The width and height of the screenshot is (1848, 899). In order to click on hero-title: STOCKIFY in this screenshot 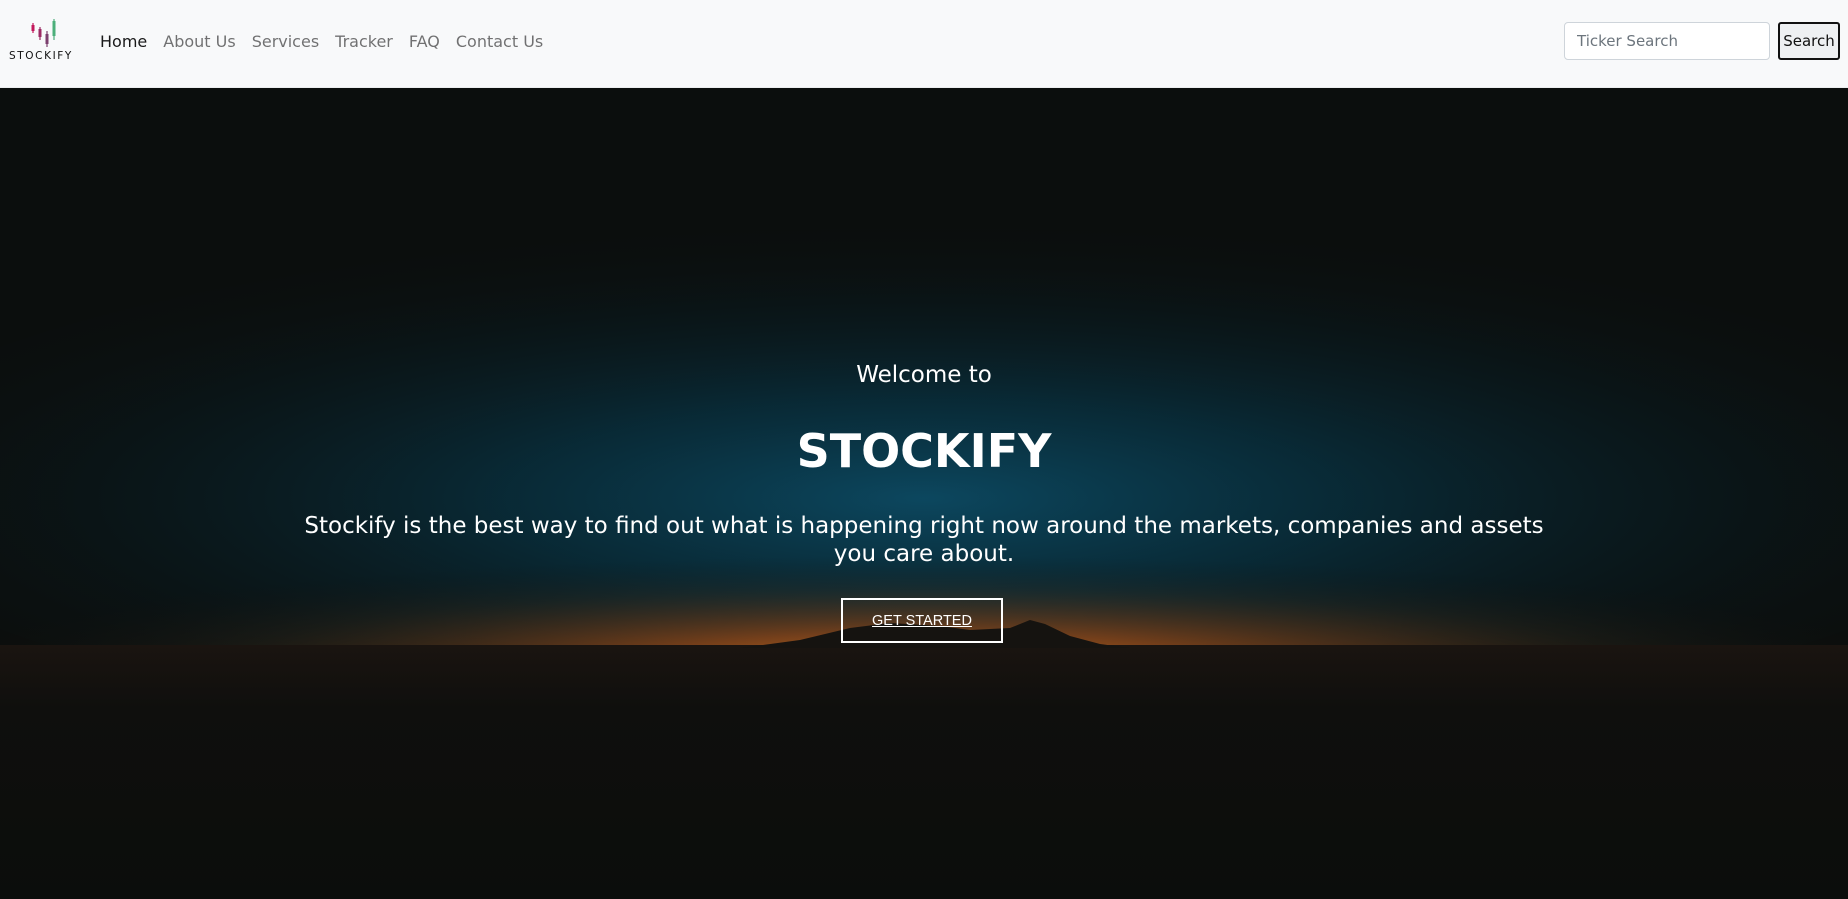, I will do `click(924, 451)`.